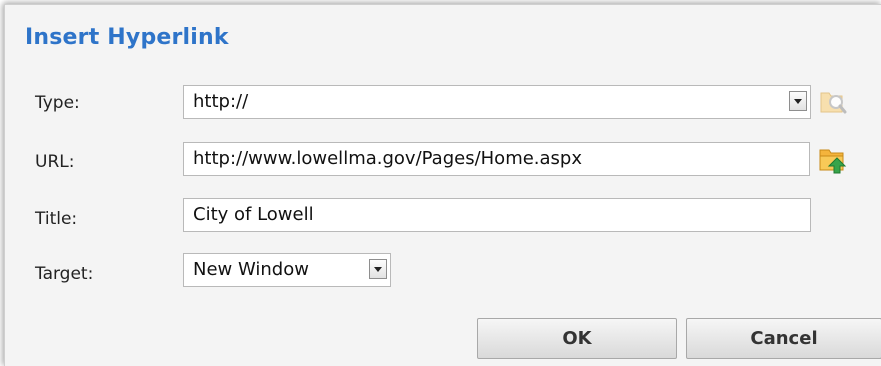  What do you see at coordinates (56, 219) in the screenshot?
I see `title-label: Title:` at bounding box center [56, 219].